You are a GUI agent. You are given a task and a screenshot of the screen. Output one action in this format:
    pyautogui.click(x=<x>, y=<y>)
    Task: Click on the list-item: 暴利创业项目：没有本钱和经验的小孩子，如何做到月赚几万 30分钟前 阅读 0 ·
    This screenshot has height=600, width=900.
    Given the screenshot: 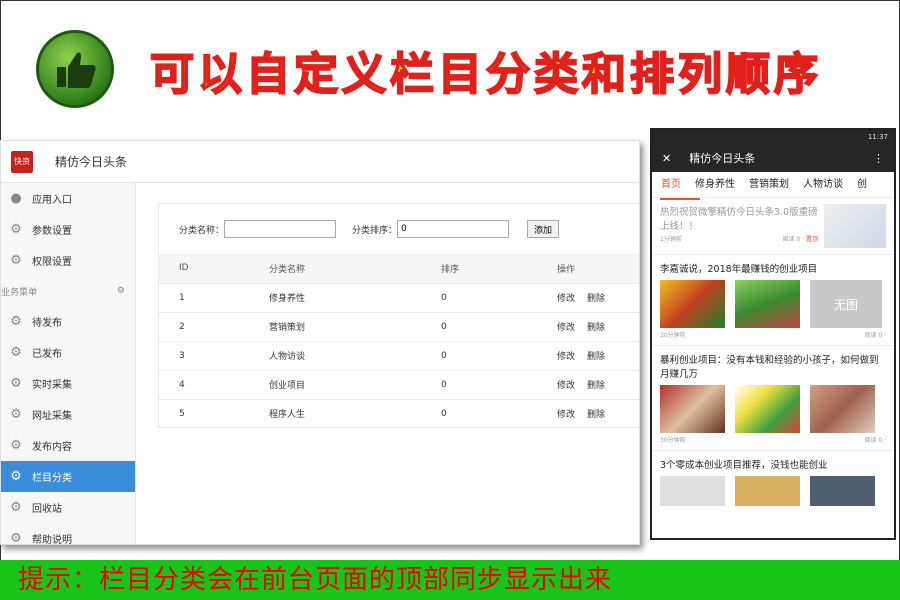 What is the action you would take?
    pyautogui.click(x=773, y=398)
    